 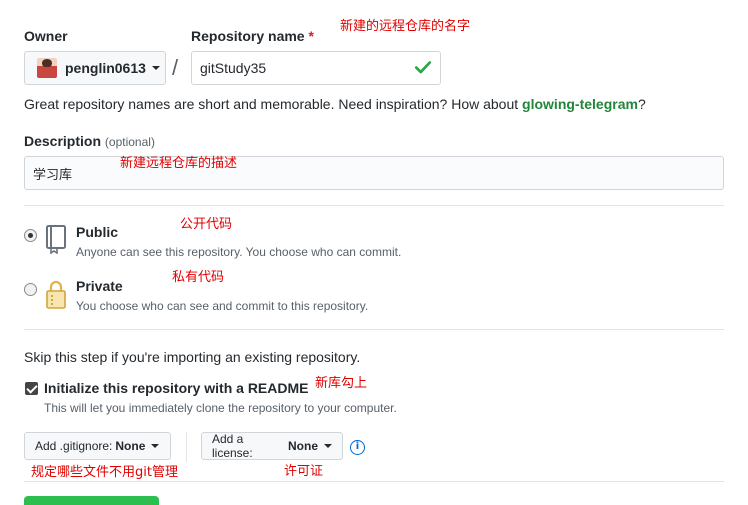 What do you see at coordinates (47, 68) in the screenshot?
I see `avatar` at bounding box center [47, 68].